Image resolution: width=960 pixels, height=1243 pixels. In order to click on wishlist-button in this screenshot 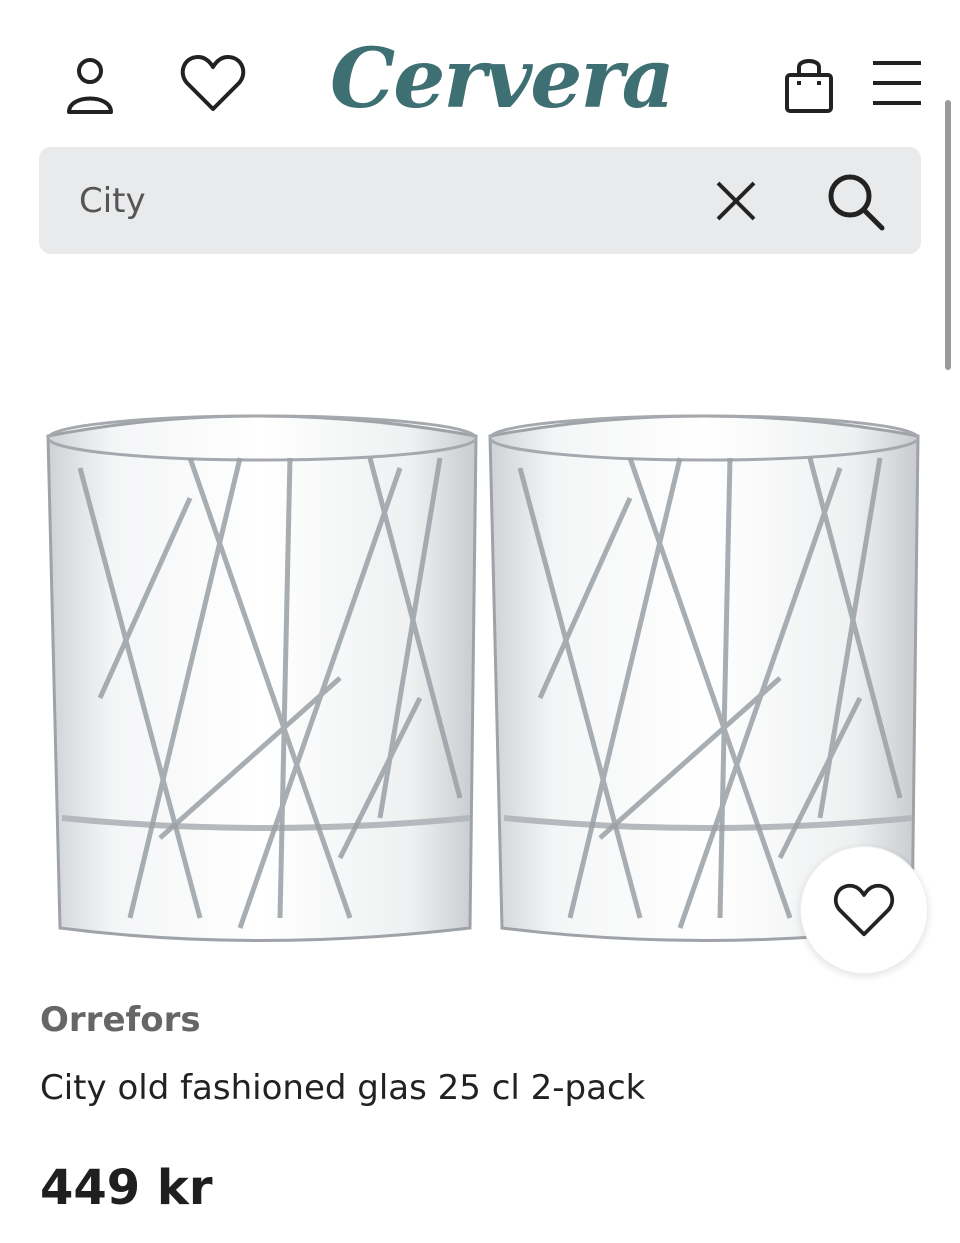, I will do `click(213, 83)`.